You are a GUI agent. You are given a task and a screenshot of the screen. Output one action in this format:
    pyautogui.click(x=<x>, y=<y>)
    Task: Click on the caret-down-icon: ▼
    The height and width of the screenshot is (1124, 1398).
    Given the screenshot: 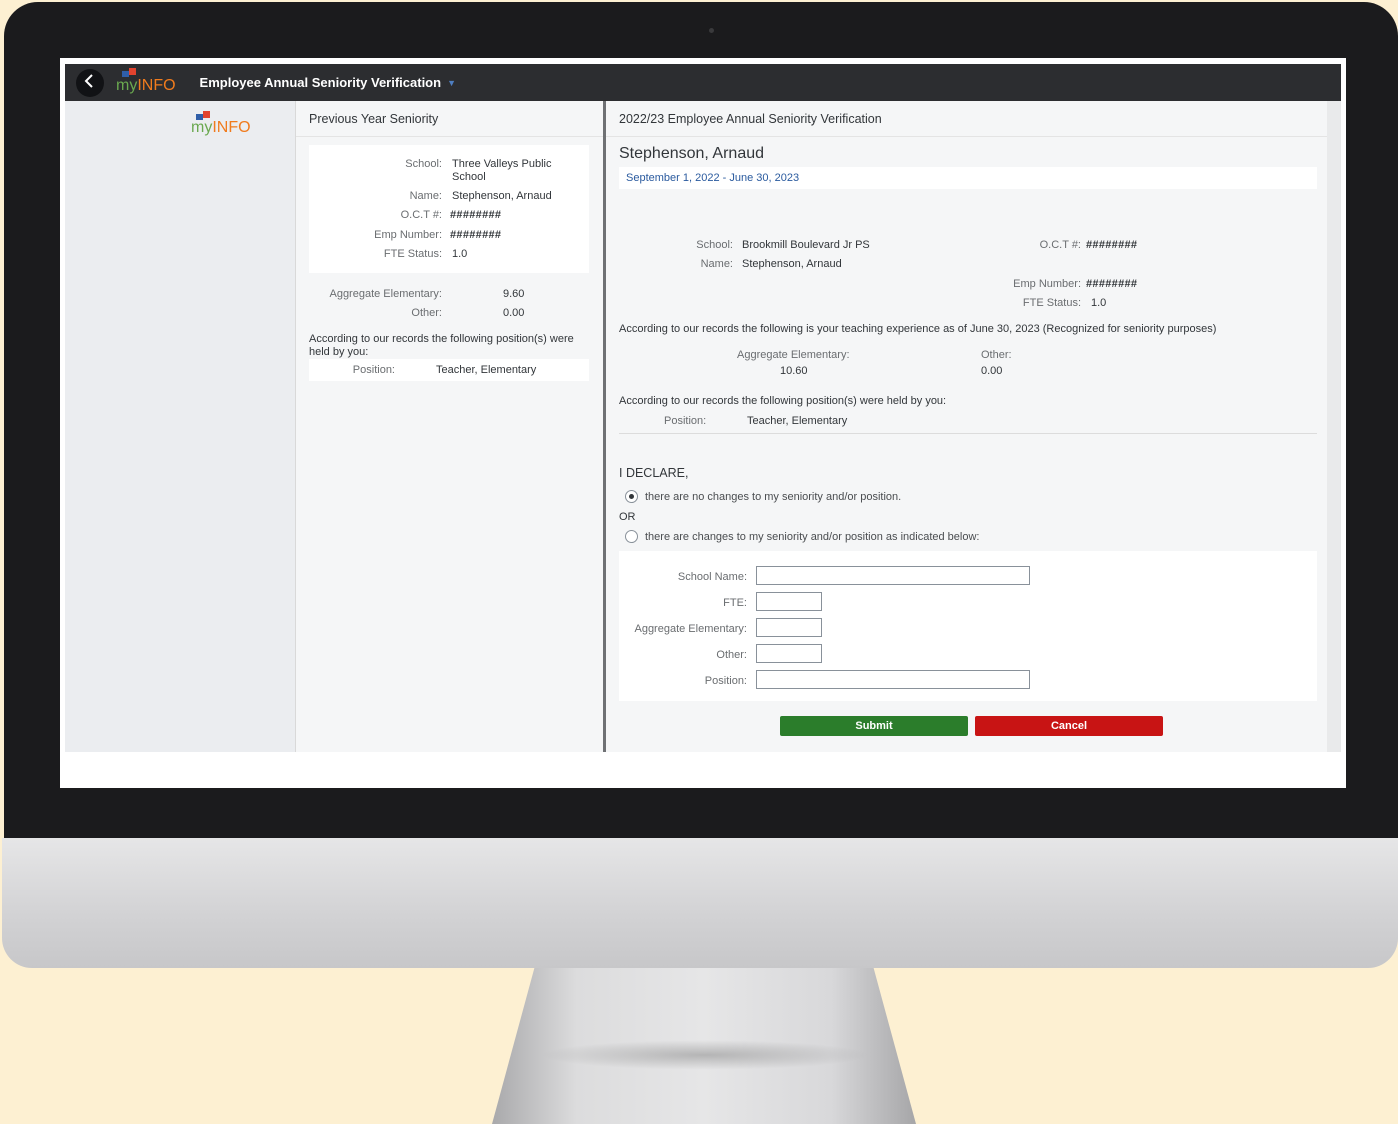 What is the action you would take?
    pyautogui.click(x=451, y=83)
    